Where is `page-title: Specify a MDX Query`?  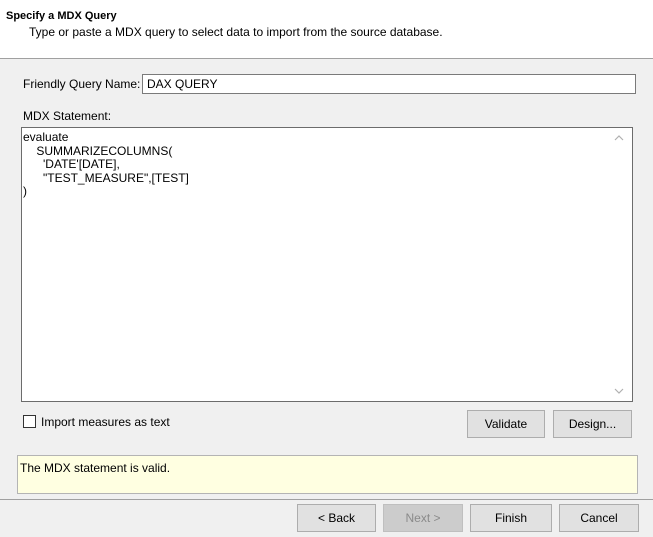 page-title: Specify a MDX Query is located at coordinates (61, 16).